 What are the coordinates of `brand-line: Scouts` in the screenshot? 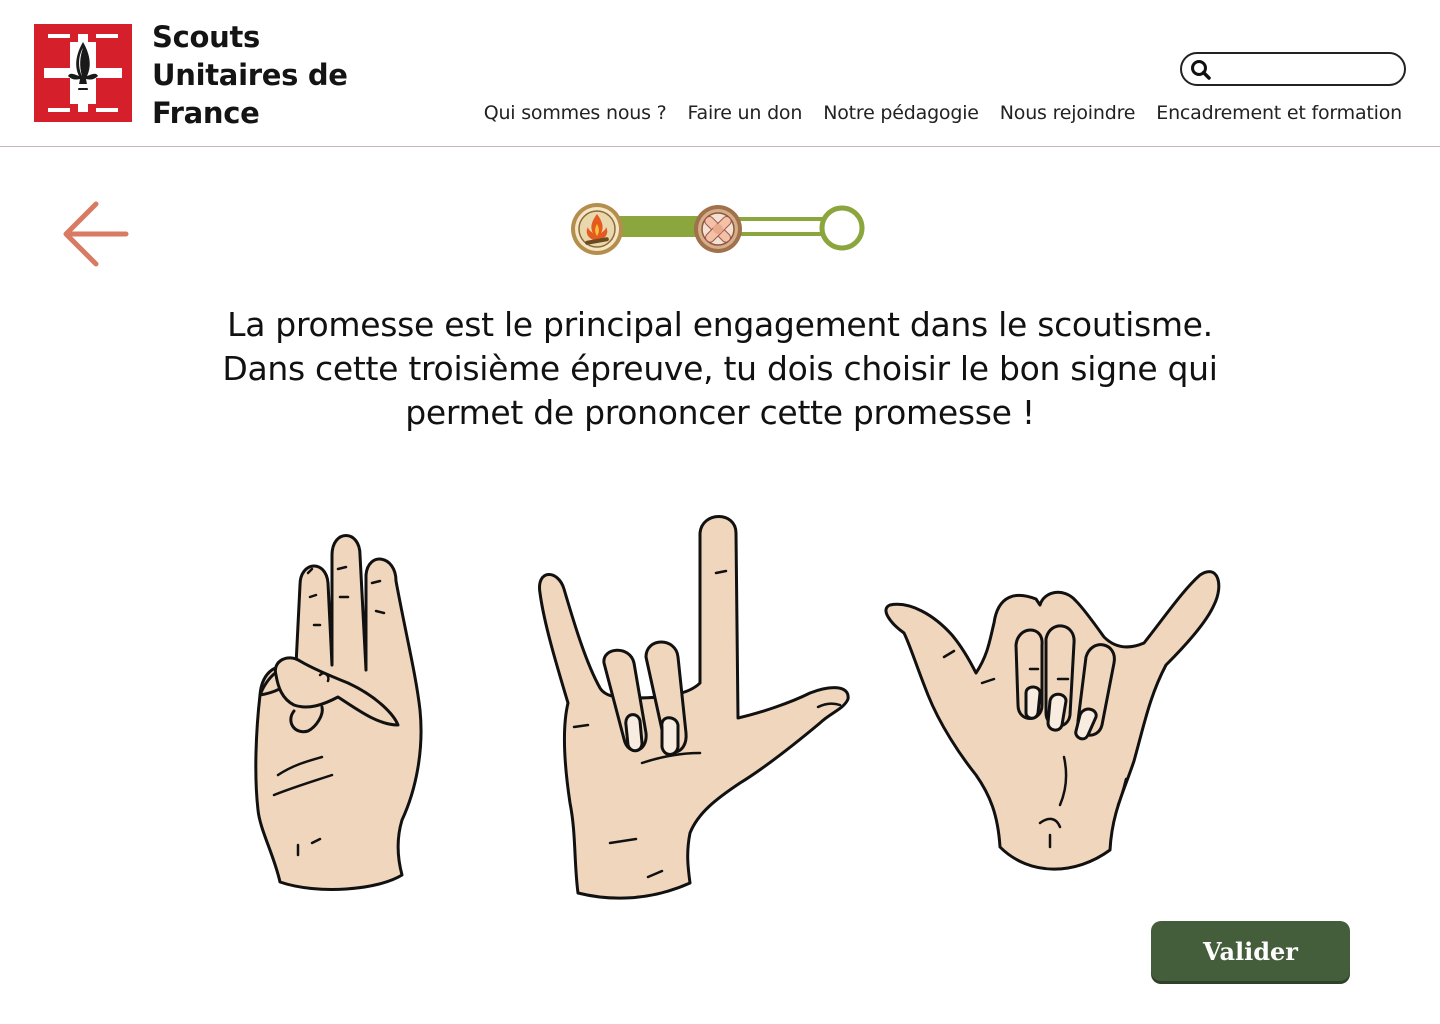 It's located at (206, 37).